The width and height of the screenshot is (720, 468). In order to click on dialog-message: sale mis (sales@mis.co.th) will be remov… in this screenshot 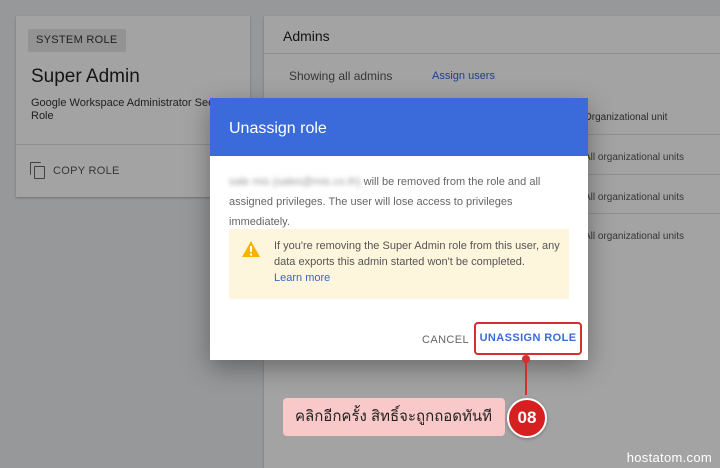, I will do `click(400, 202)`.